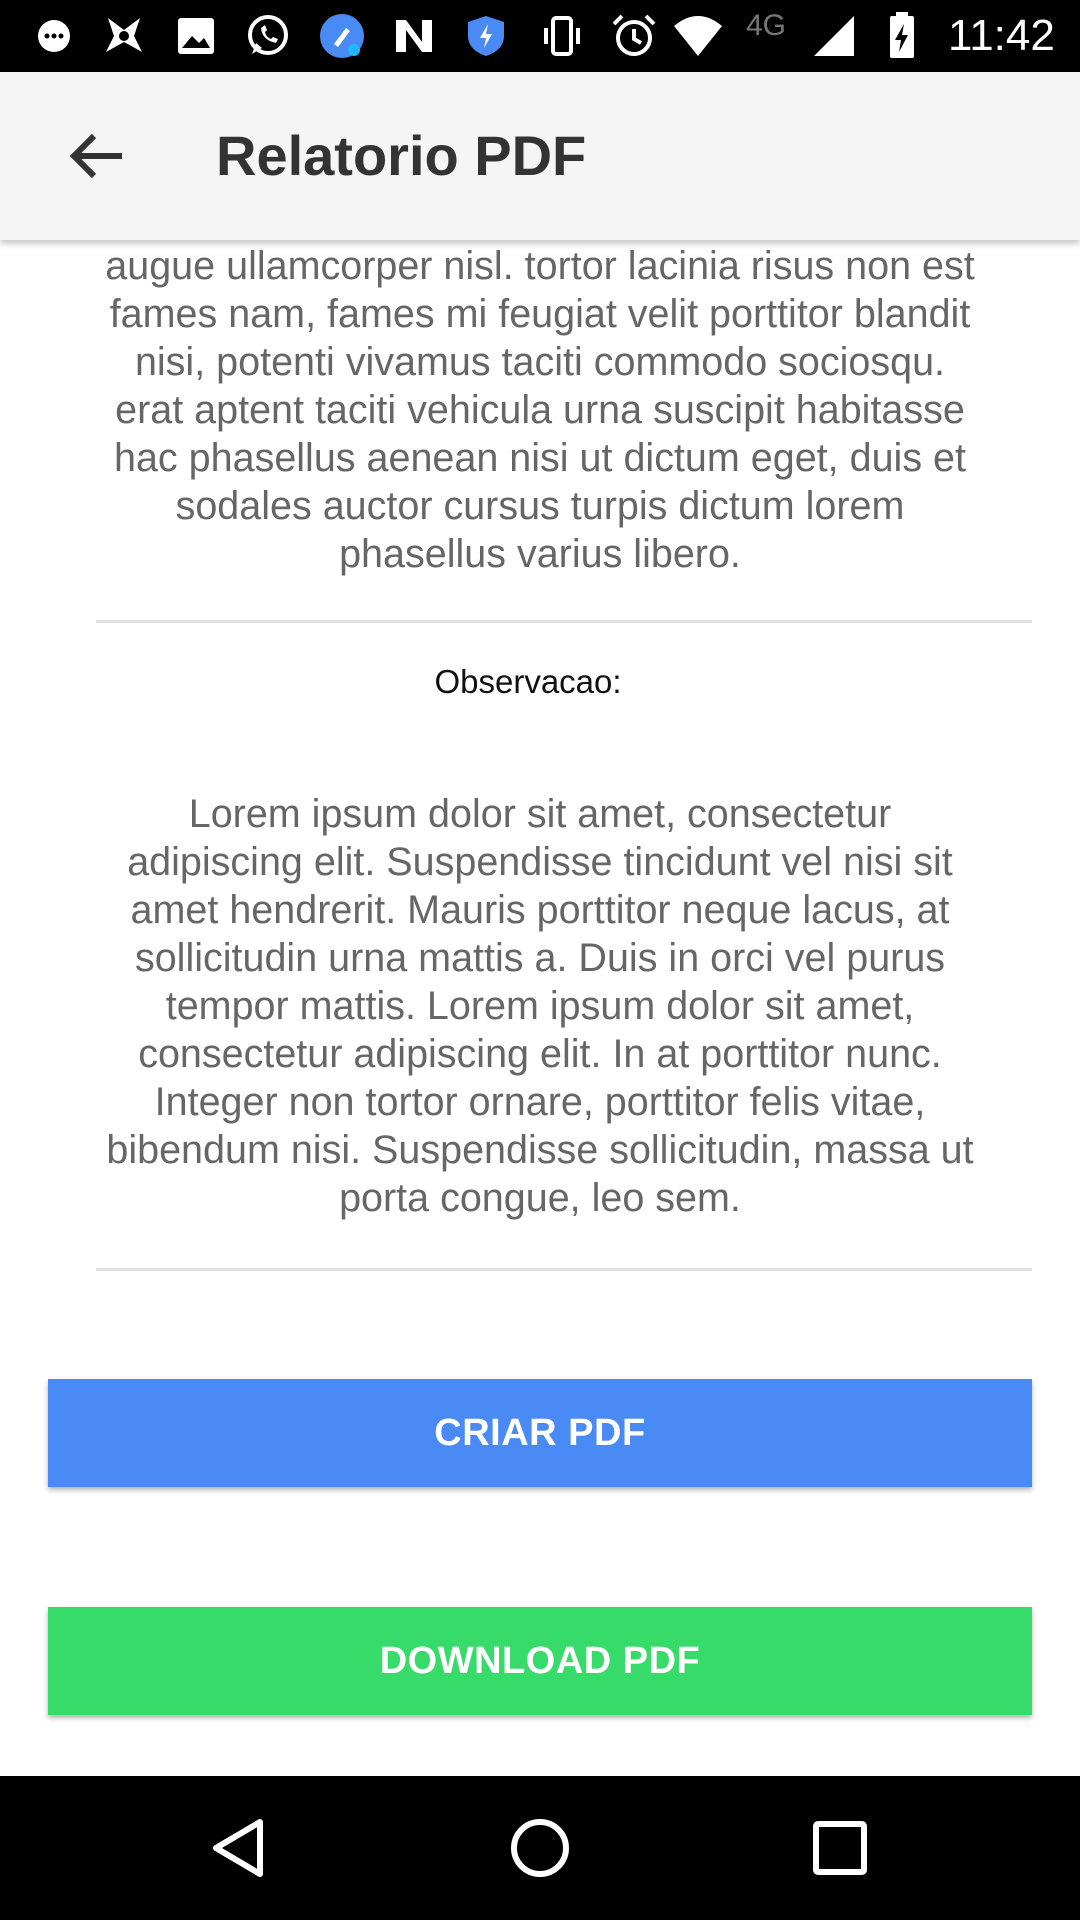  Describe the element at coordinates (268, 35) in the screenshot. I see `whatsapp-icon` at that location.